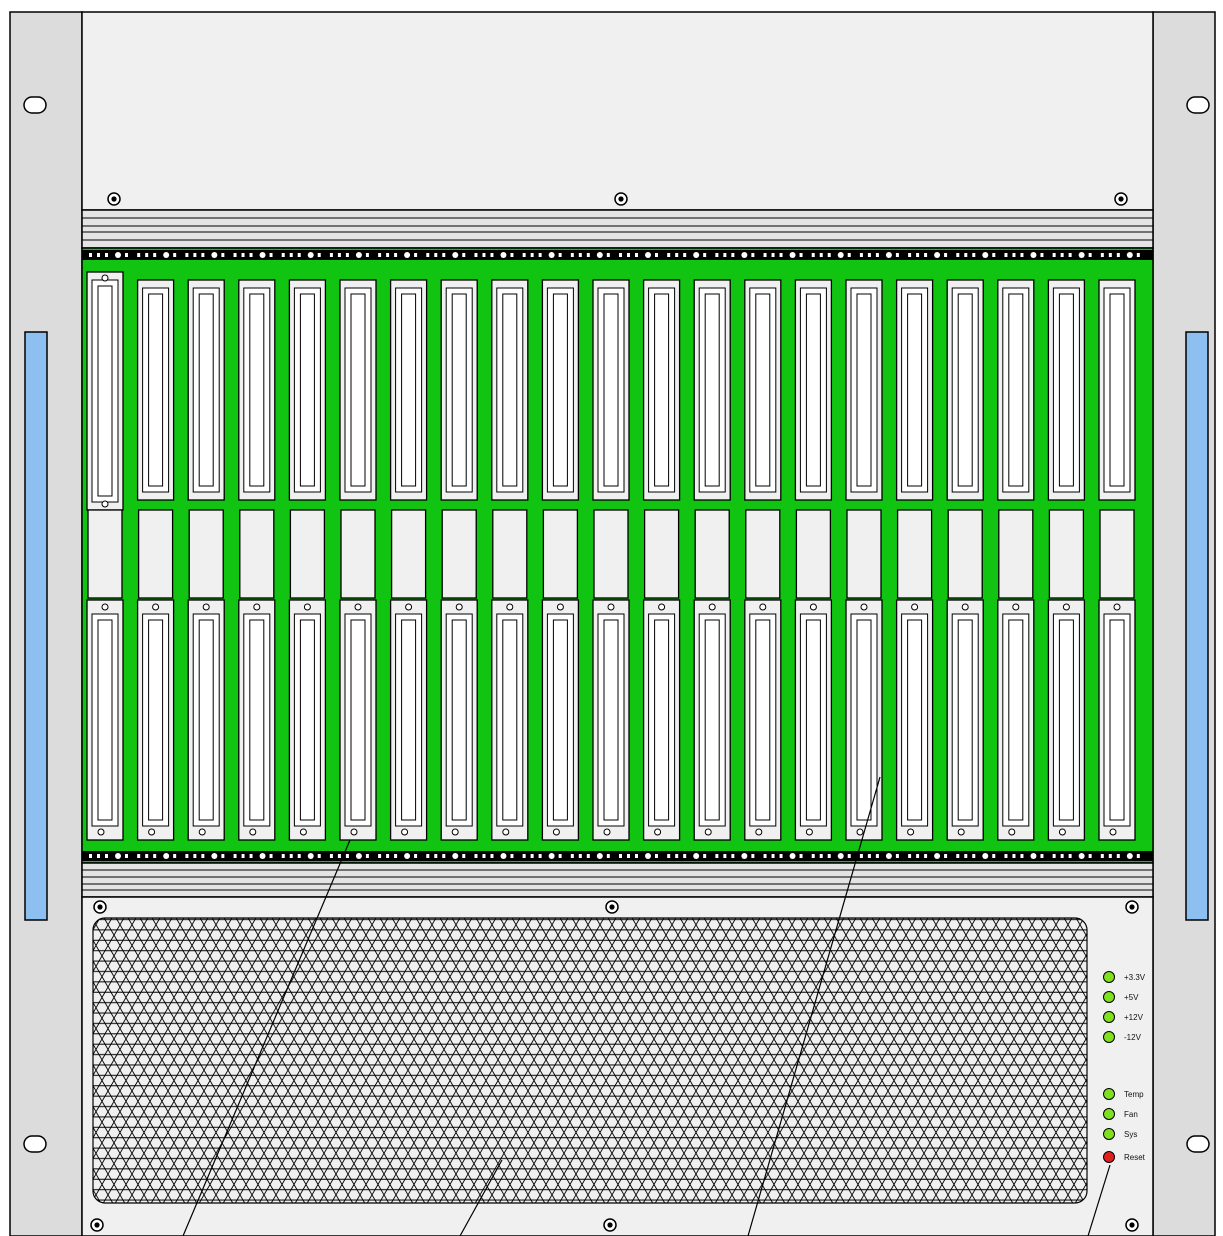 The height and width of the screenshot is (1236, 1223). What do you see at coordinates (1135, 977) in the screenshot?
I see `indicator-label: +3.3V` at bounding box center [1135, 977].